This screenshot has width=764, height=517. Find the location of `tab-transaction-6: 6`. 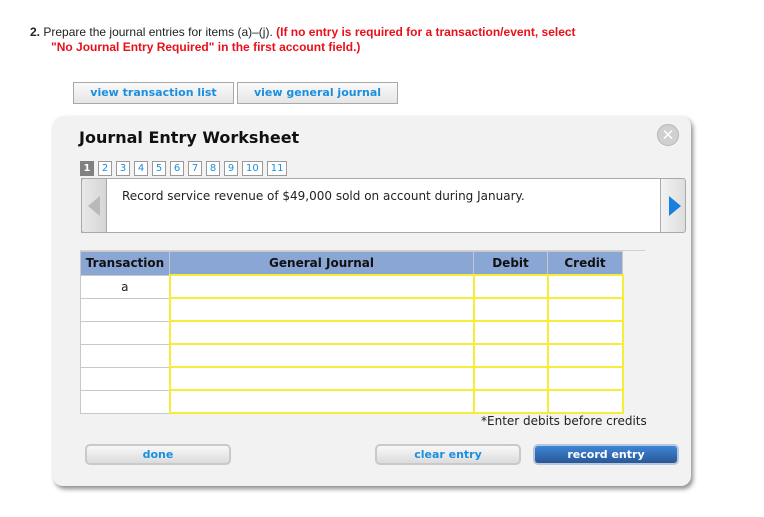

tab-transaction-6: 6 is located at coordinates (177, 168).